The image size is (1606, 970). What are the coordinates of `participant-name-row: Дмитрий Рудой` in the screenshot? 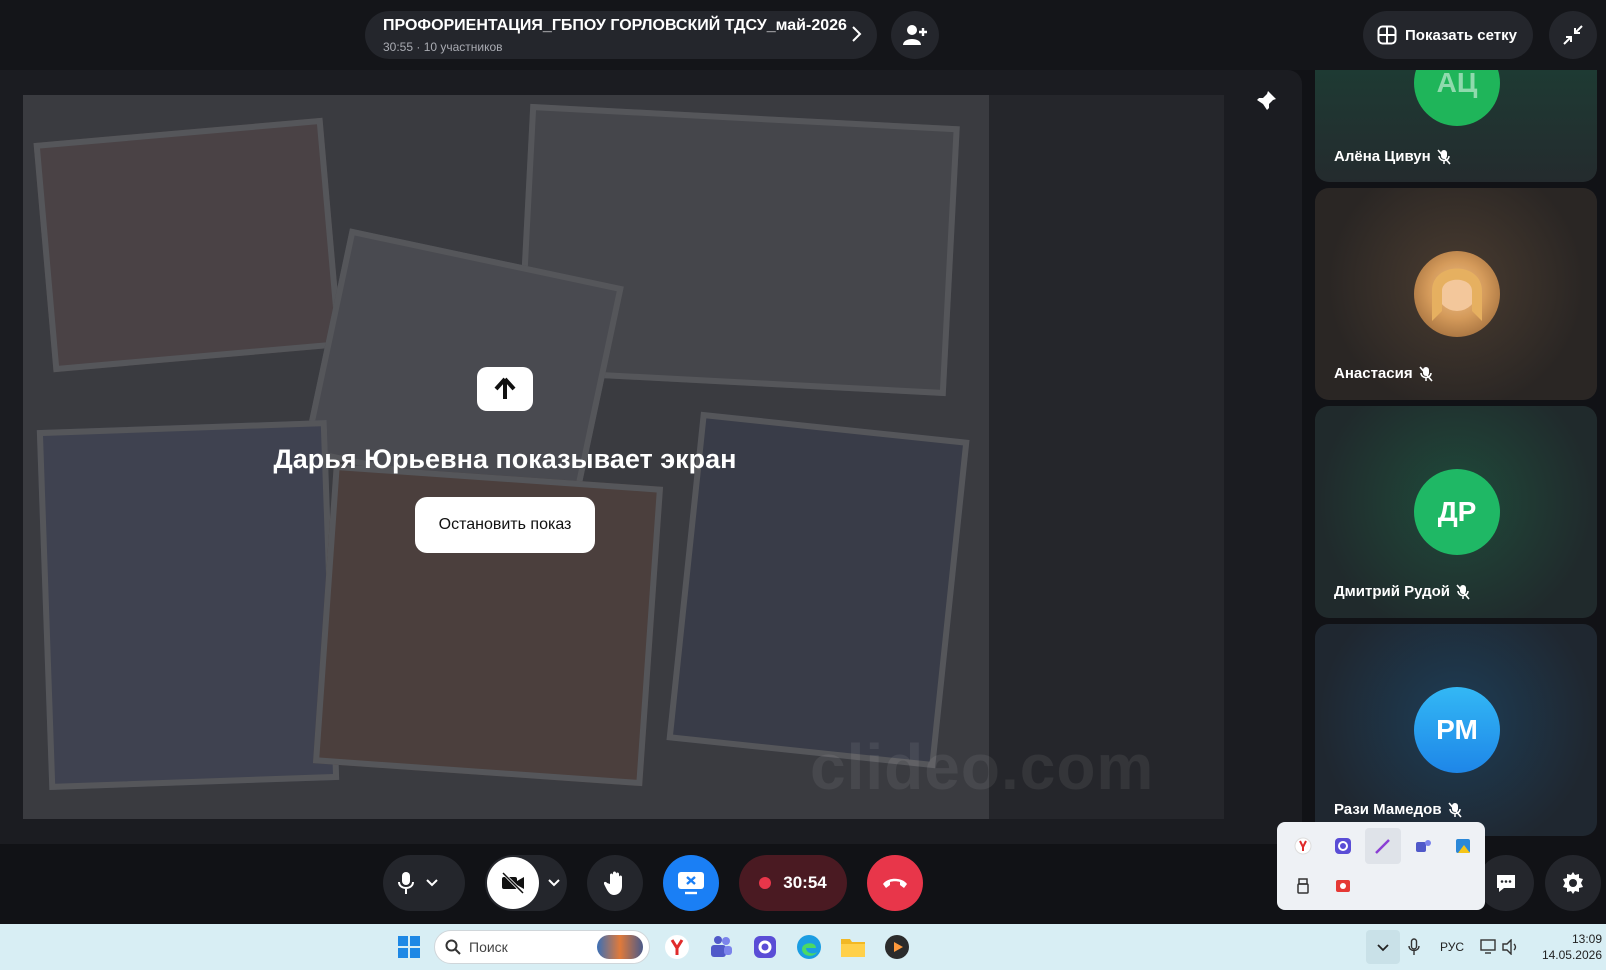 It's located at (1402, 591).